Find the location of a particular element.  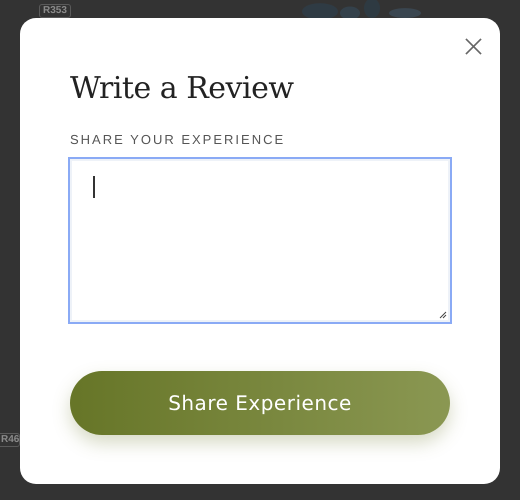

share-experience-button: Share Experience is located at coordinates (260, 403).